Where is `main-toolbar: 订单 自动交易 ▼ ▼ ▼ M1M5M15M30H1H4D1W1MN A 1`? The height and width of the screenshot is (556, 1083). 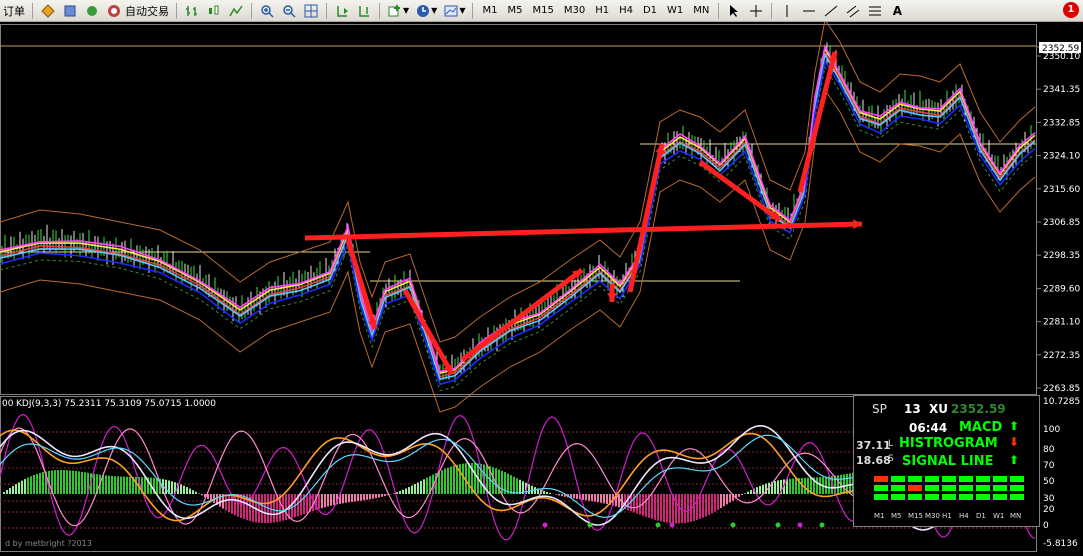
main-toolbar: 订单 自动交易 ▼ ▼ ▼ M1M5M15M30H1H4D1W1MN A 1 is located at coordinates (541, 11).